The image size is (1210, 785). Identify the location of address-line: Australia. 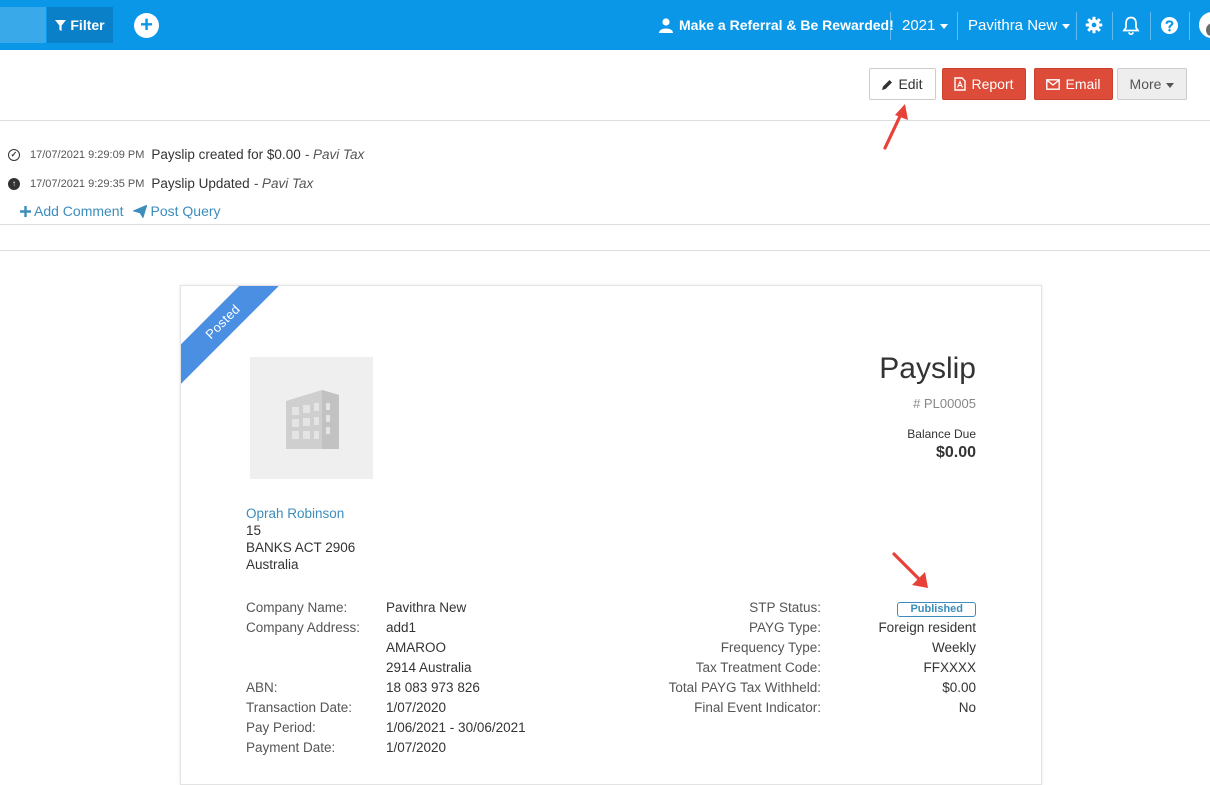
(272, 564).